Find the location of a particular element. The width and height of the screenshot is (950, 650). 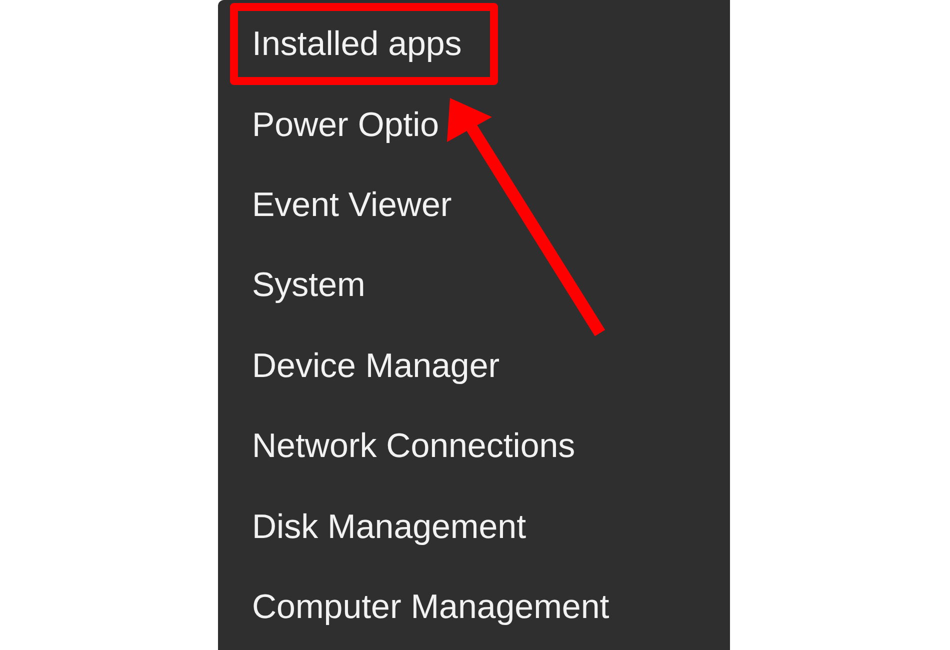

menu-item: Event Viewer is located at coordinates (352, 204).